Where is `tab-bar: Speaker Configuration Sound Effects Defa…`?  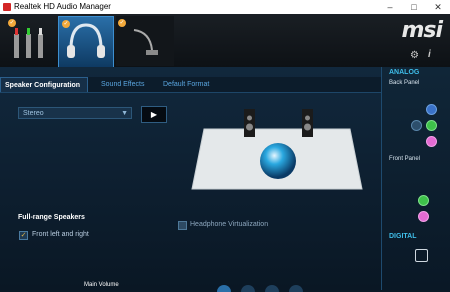
tab-bar: Speaker Configuration Sound Effects Defa… is located at coordinates (190, 85).